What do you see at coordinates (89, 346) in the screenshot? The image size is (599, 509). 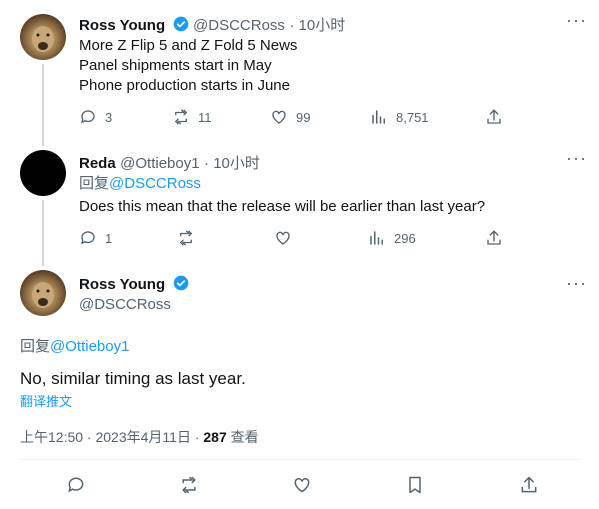 I see `mention-link: @Ottieboy1` at bounding box center [89, 346].